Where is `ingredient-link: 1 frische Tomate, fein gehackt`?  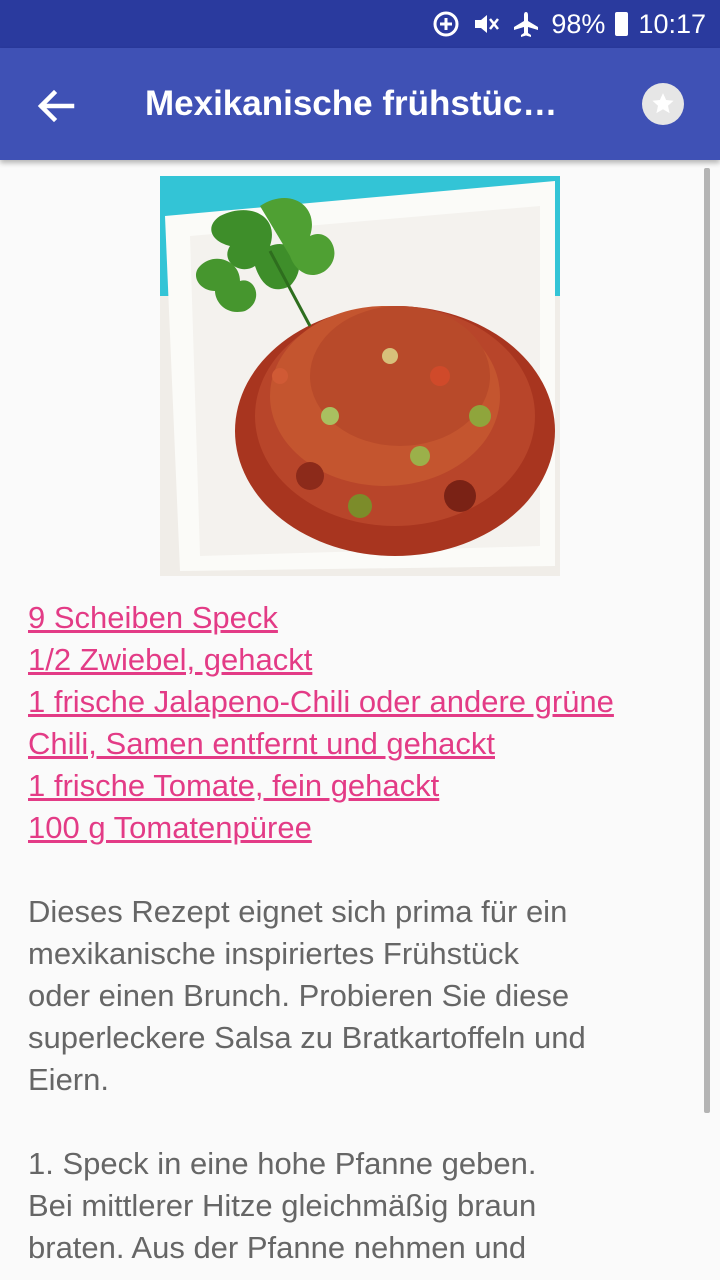
ingredient-link: 1 frische Tomate, fein gehackt is located at coordinates (373, 786).